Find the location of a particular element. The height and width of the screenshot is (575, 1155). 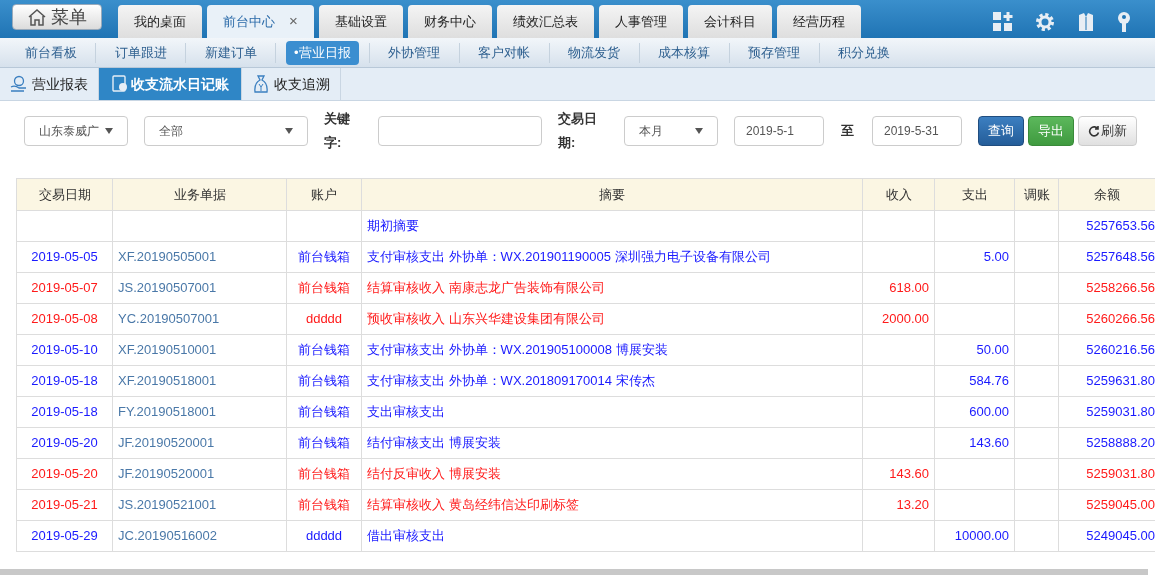

table-cell: 600.00 is located at coordinates (989, 412).